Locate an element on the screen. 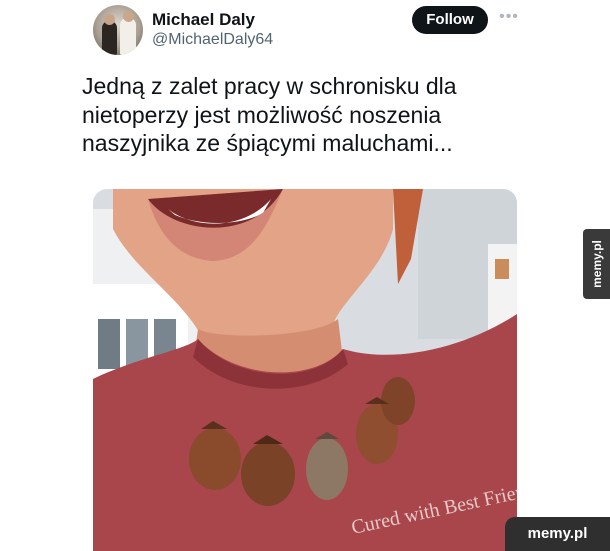  avatar-figure-left is located at coordinates (109, 38).